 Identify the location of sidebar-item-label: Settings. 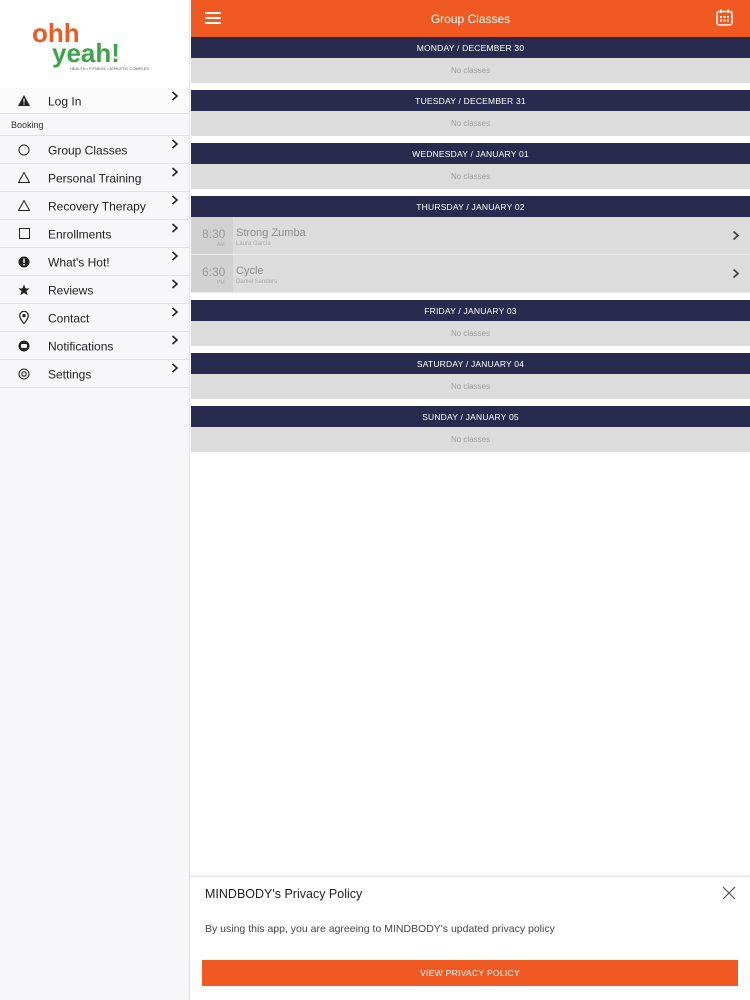
(70, 374).